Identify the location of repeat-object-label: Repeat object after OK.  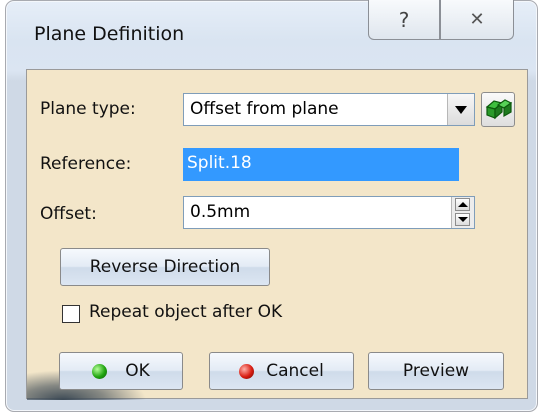
(186, 312).